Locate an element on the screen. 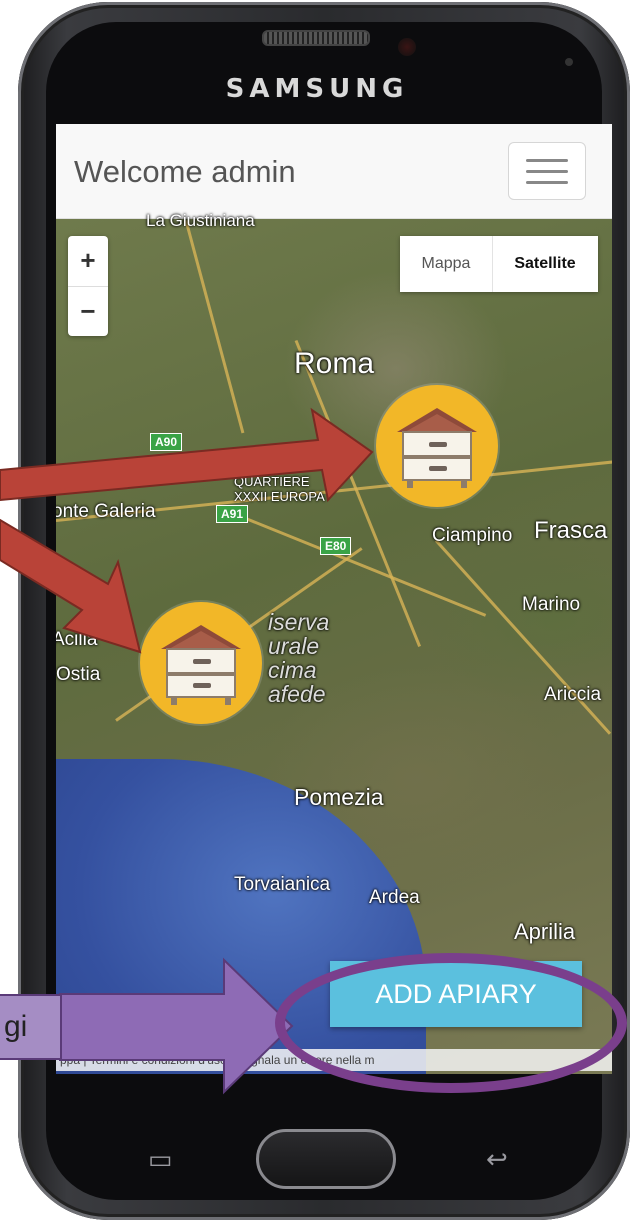 The height and width of the screenshot is (1225, 634). road-shield: E80 is located at coordinates (336, 546).